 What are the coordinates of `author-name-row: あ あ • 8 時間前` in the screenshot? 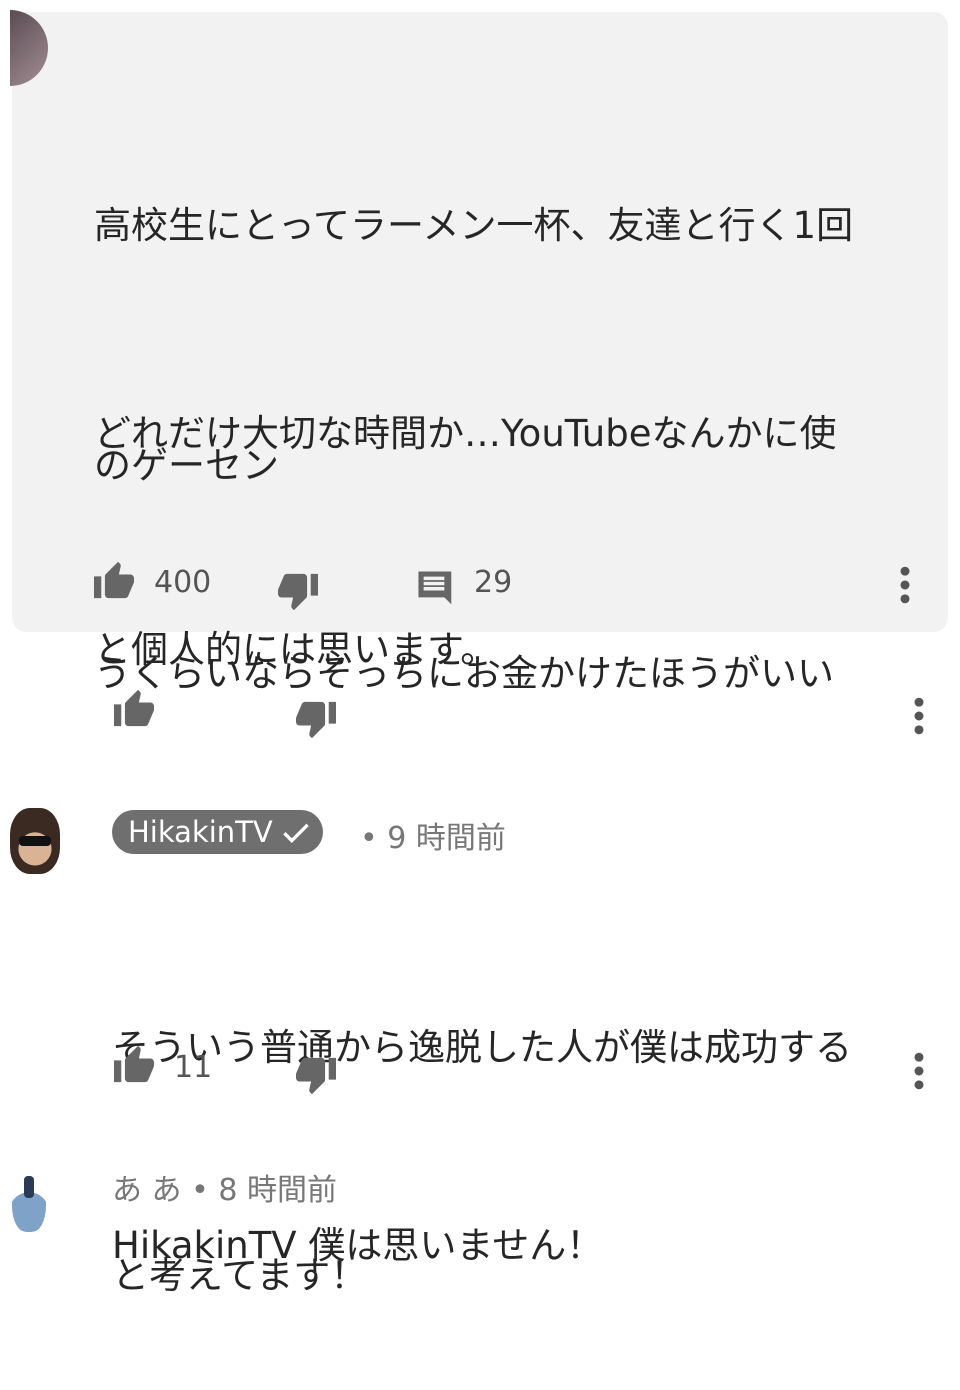 It's located at (224, 1187).